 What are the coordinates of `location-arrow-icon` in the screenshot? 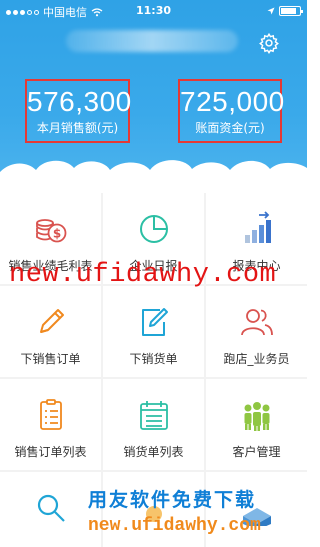 It's located at (271, 11).